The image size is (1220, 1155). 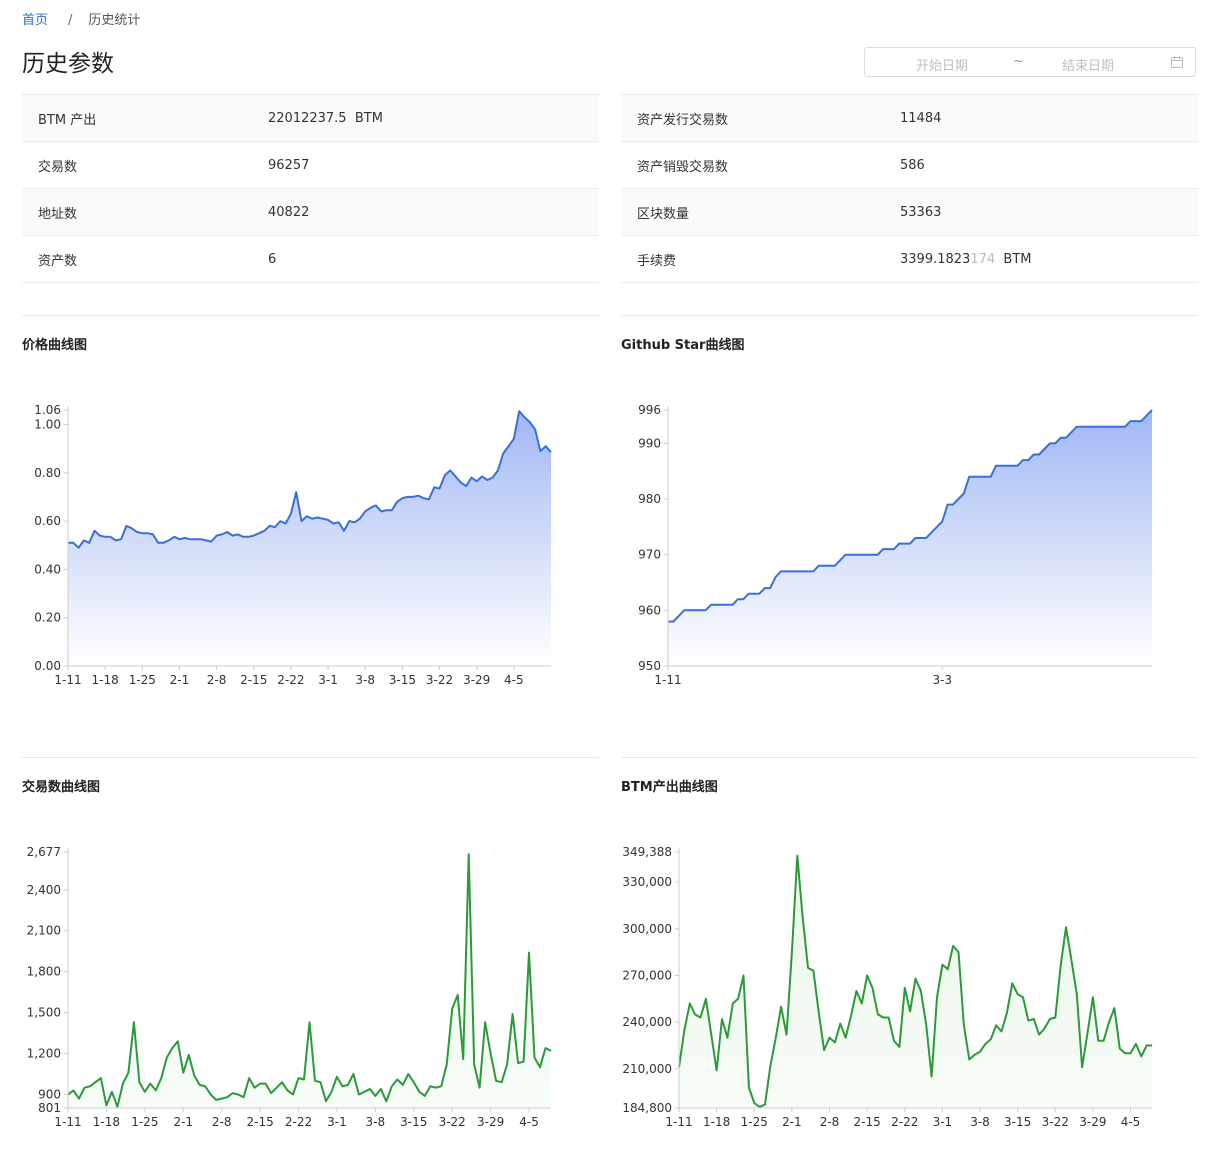 What do you see at coordinates (1030, 62) in the screenshot?
I see `date-range-picker: 开始日期 ~ 结束日期` at bounding box center [1030, 62].